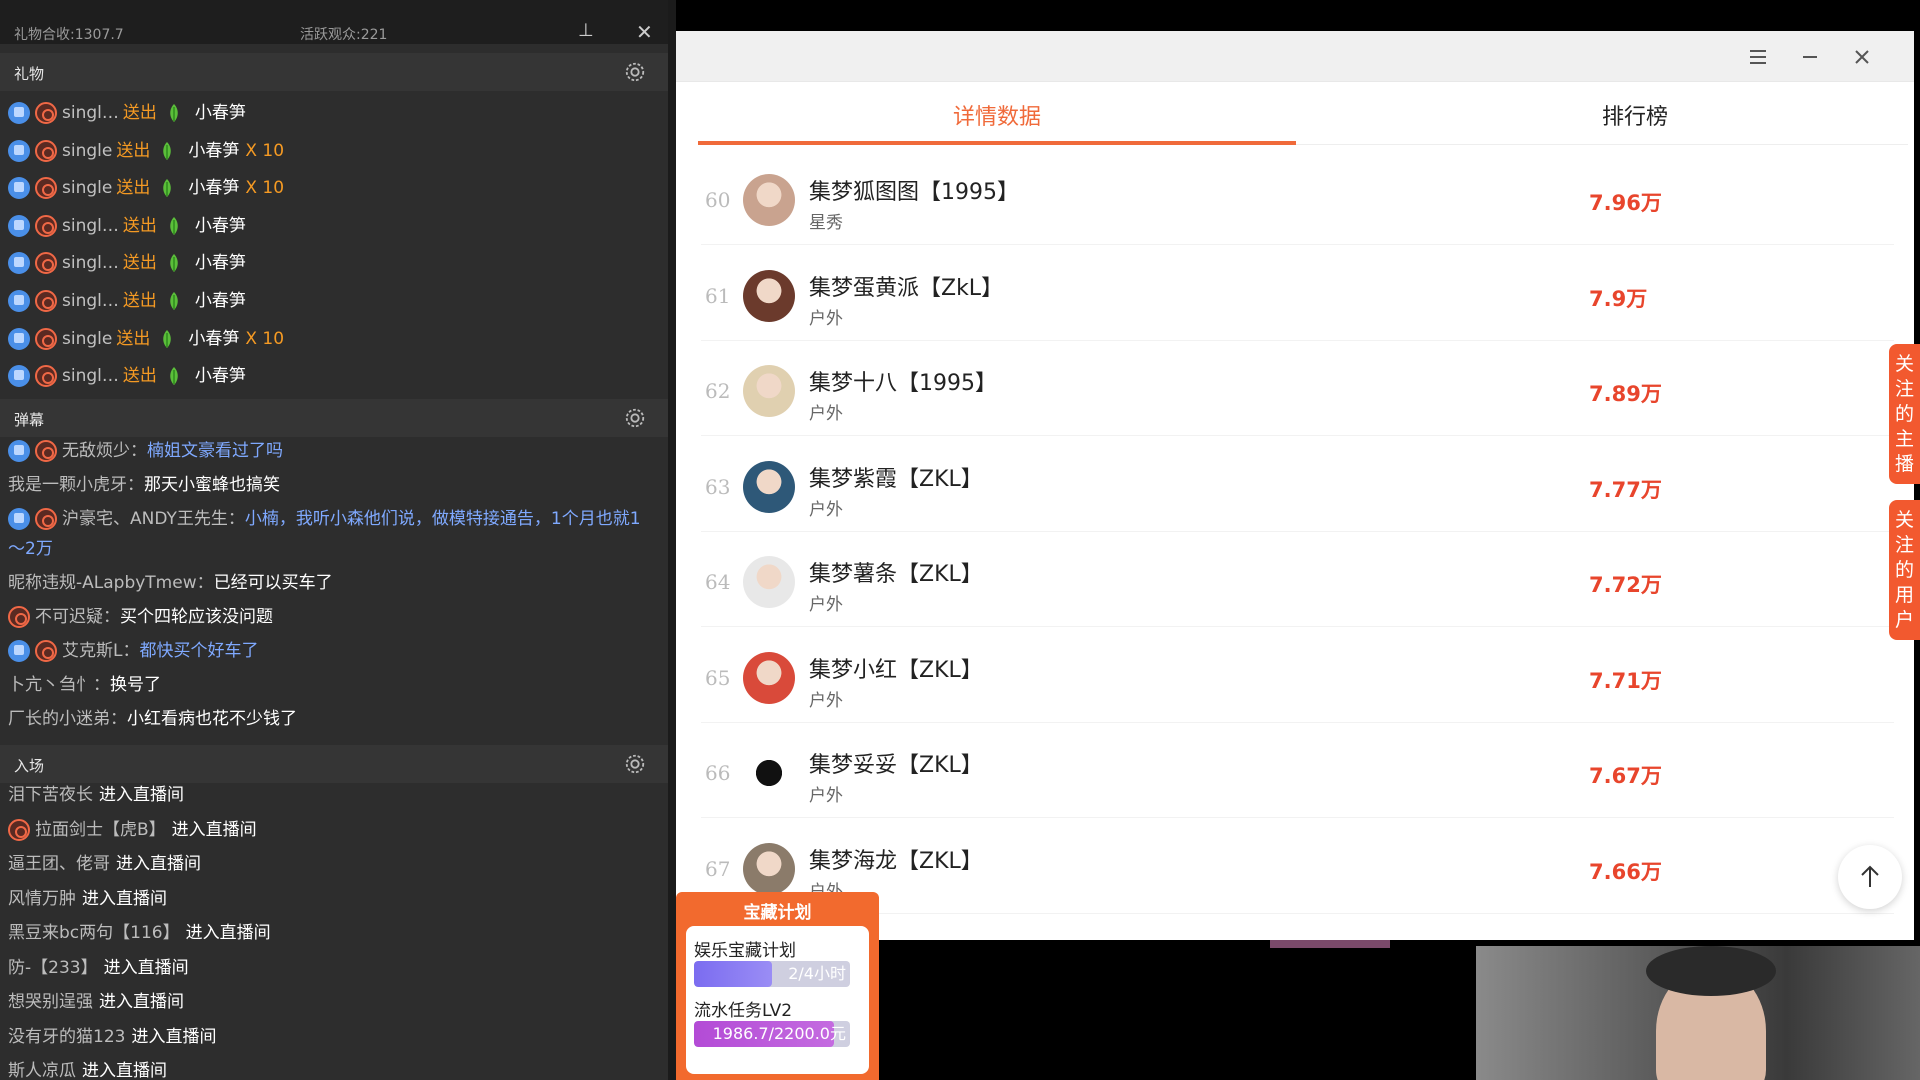  Describe the element at coordinates (1297, 866) in the screenshot. I see `rank-row: 67集梦海龙【ZKL】户外7.66万` at that location.